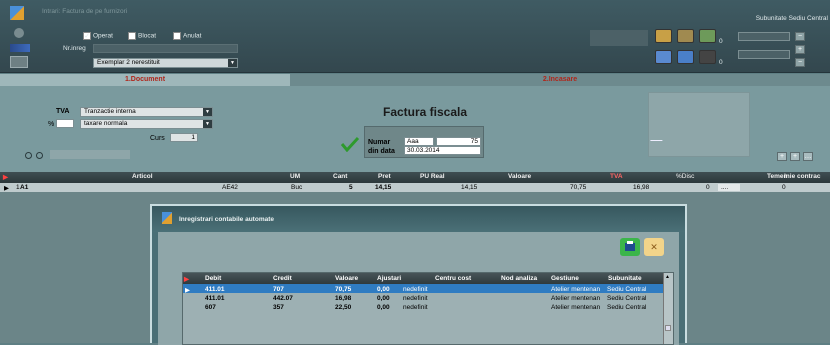  I want to click on scroll-handle, so click(668, 328).